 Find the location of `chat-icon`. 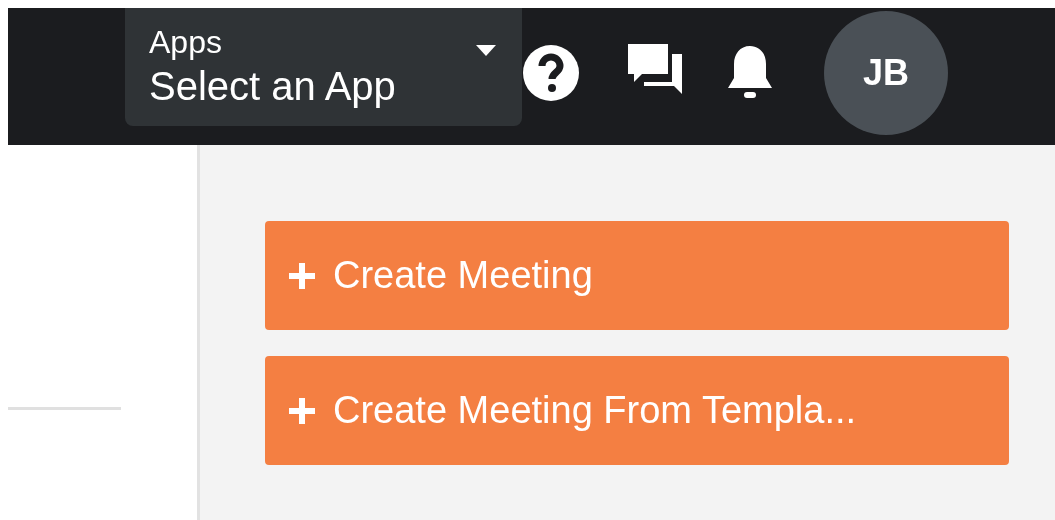

chat-icon is located at coordinates (656, 69).